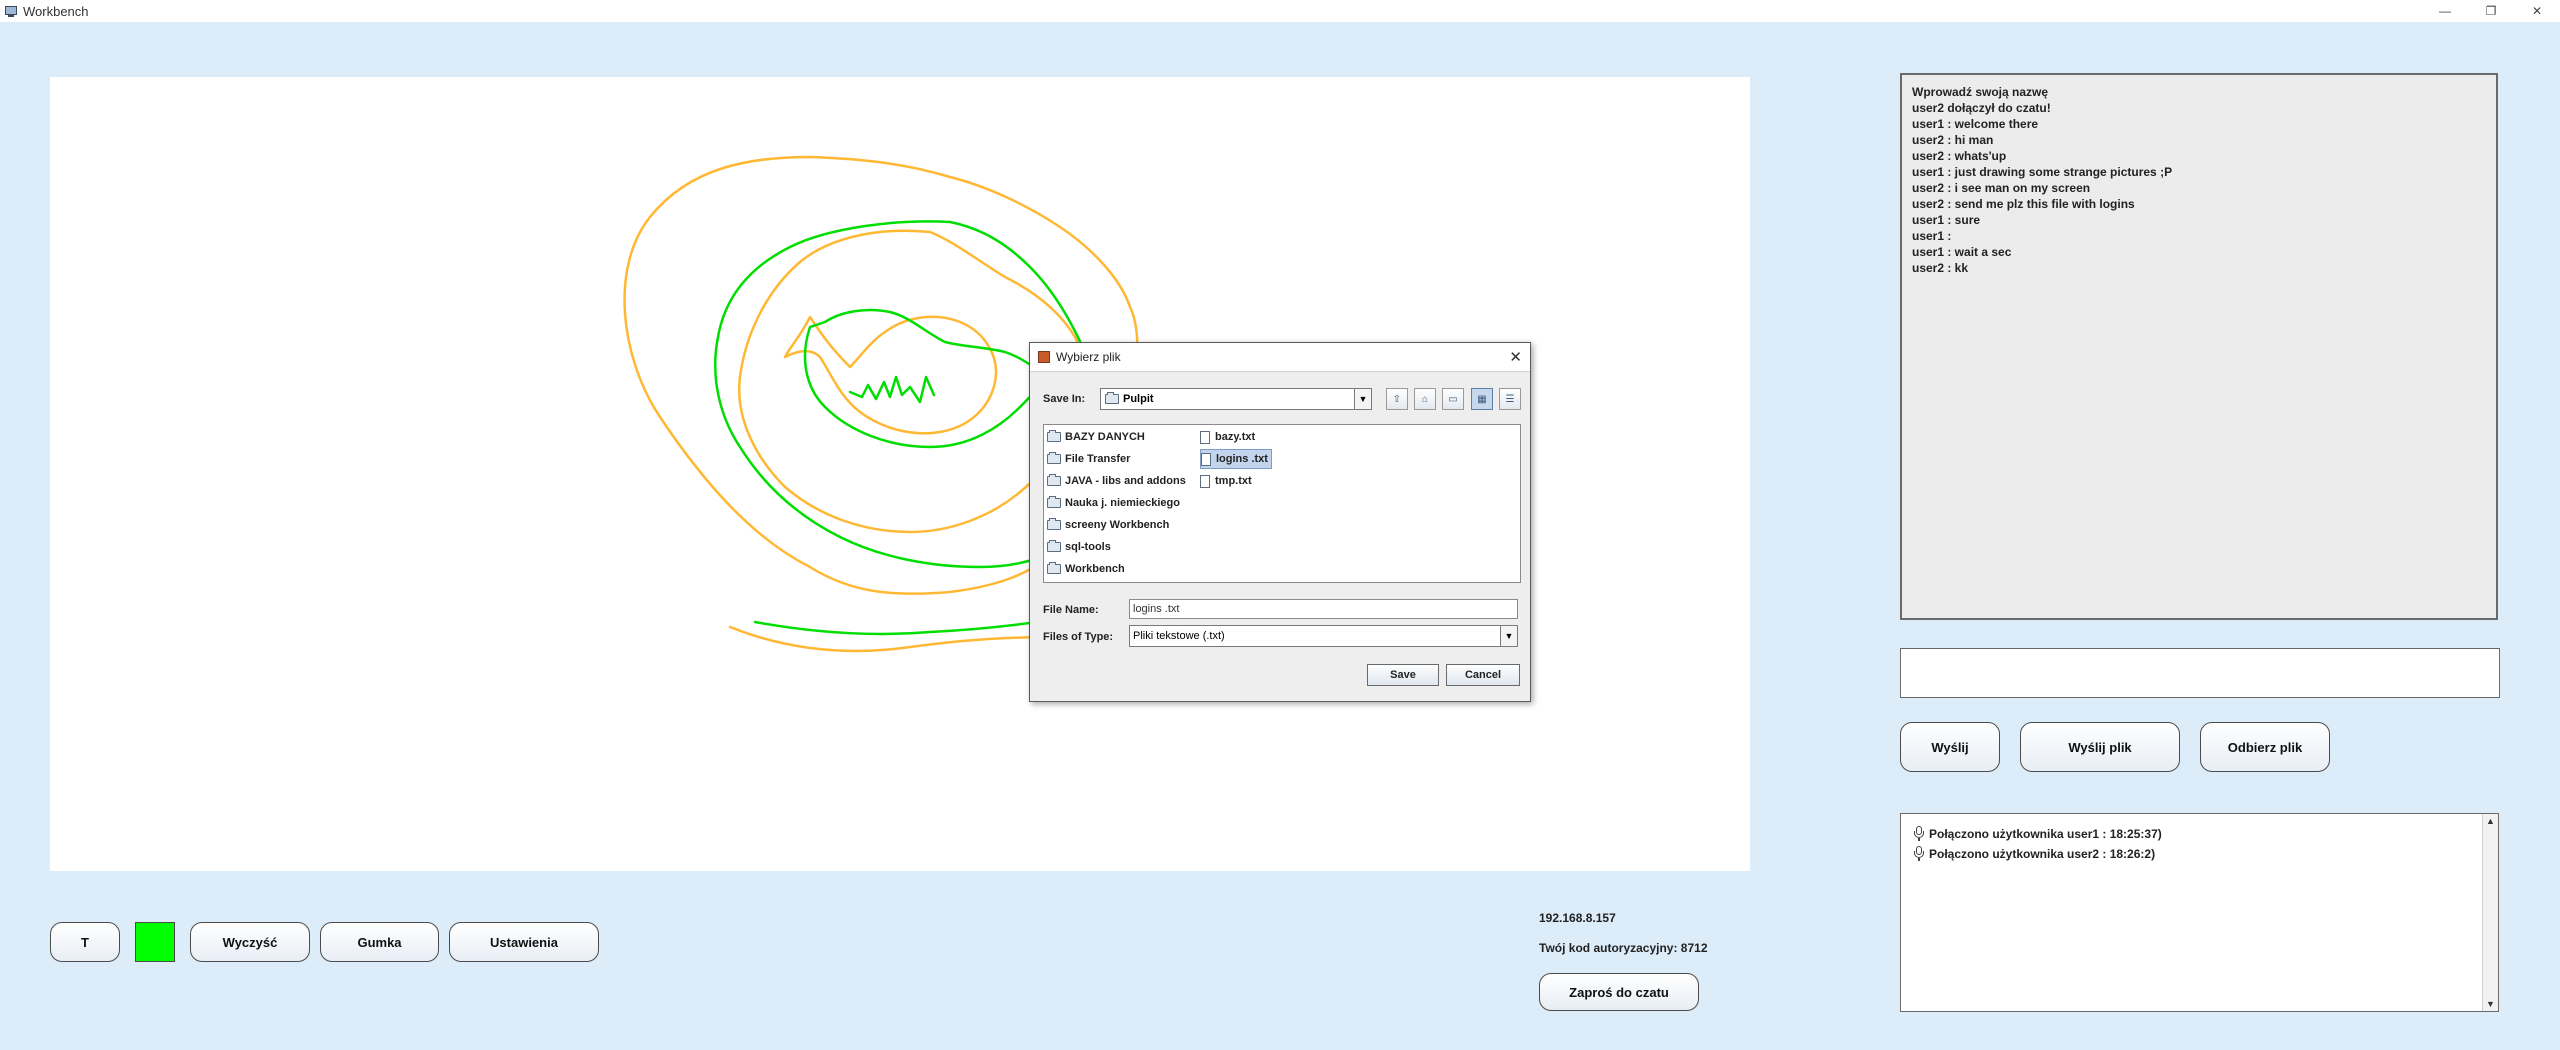 The image size is (2560, 1050). Describe the element at coordinates (1453, 399) in the screenshot. I see `new-folder-icon: ▭` at that location.